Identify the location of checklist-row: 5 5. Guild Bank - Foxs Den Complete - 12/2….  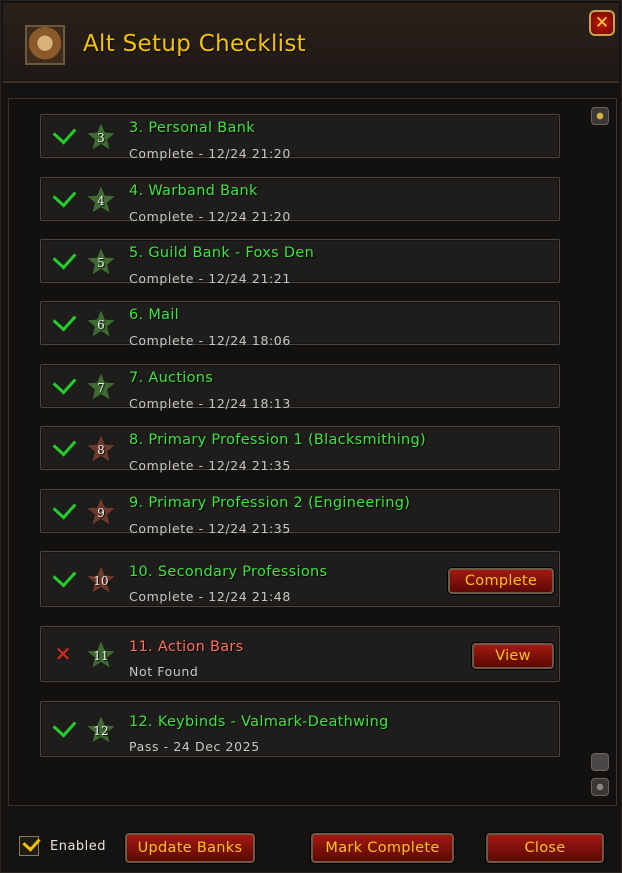
(300, 262).